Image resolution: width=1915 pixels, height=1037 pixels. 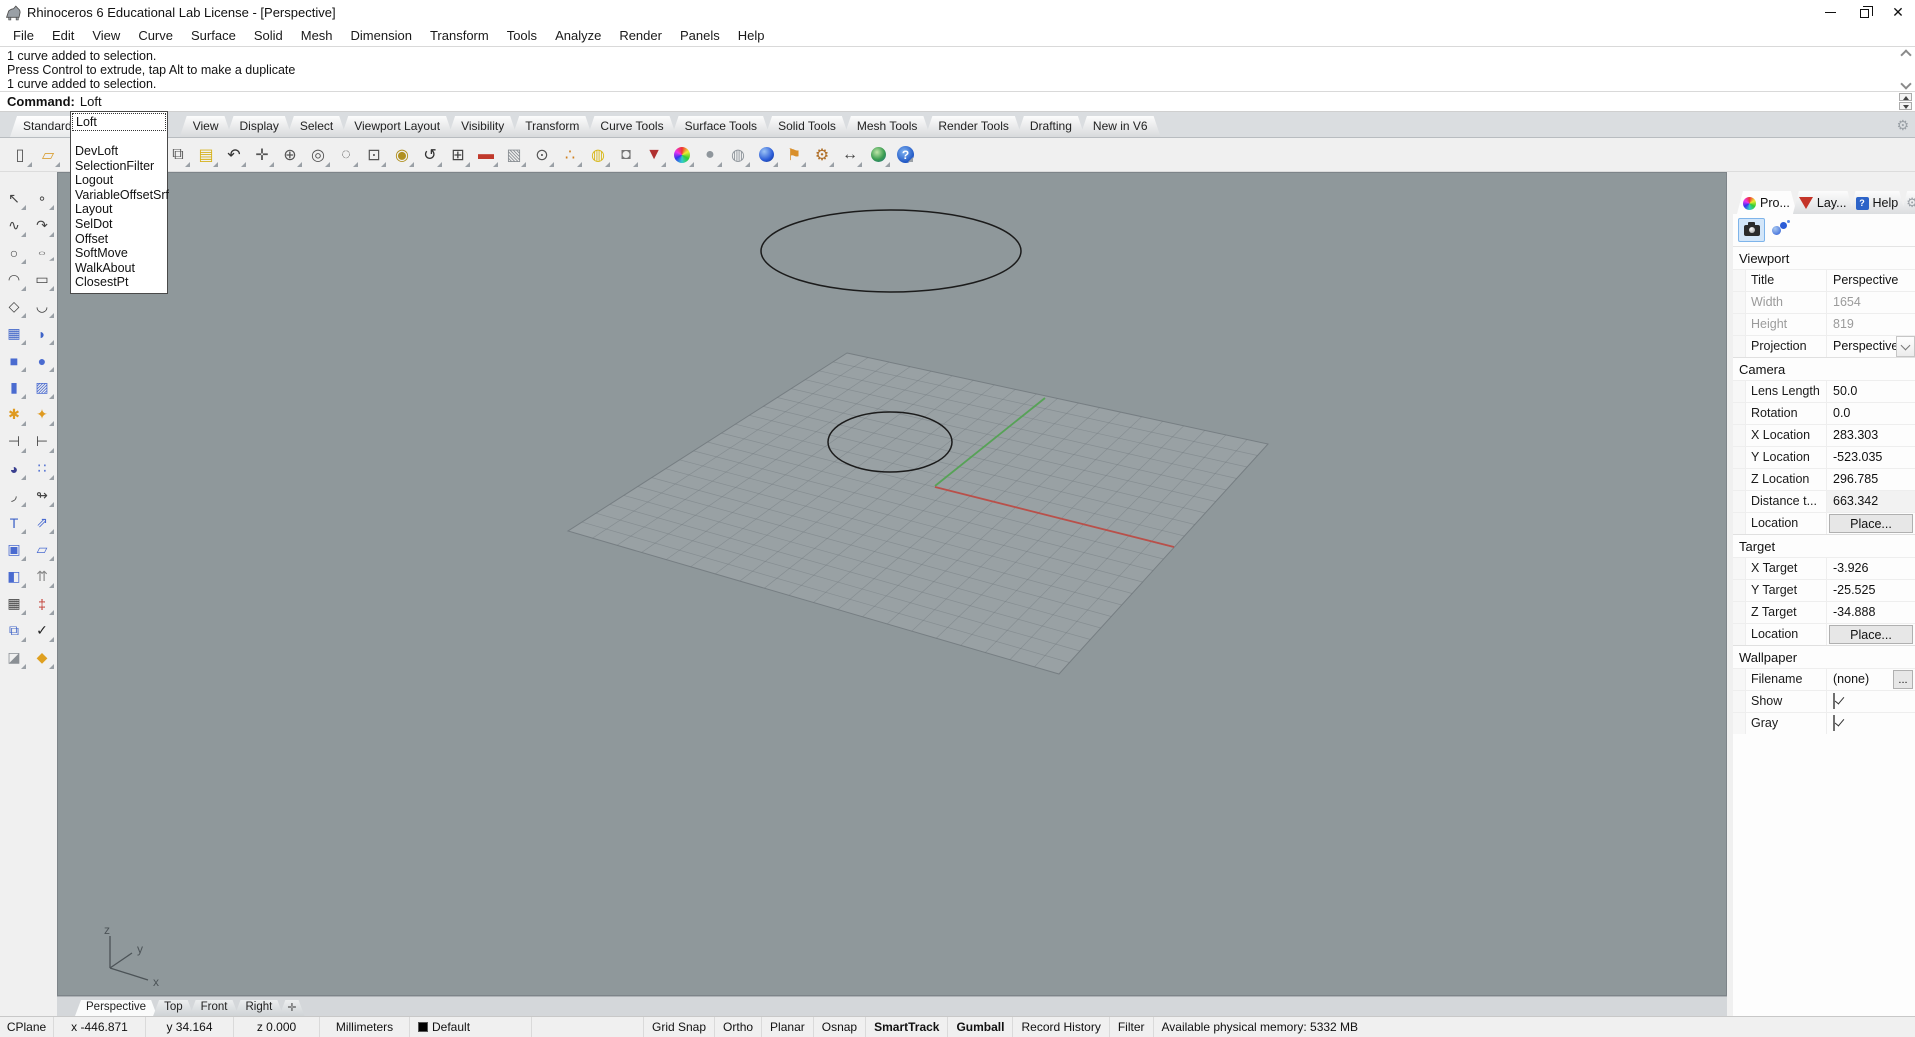 I want to click on ellipse-tool-icon: ○, so click(x=42, y=253).